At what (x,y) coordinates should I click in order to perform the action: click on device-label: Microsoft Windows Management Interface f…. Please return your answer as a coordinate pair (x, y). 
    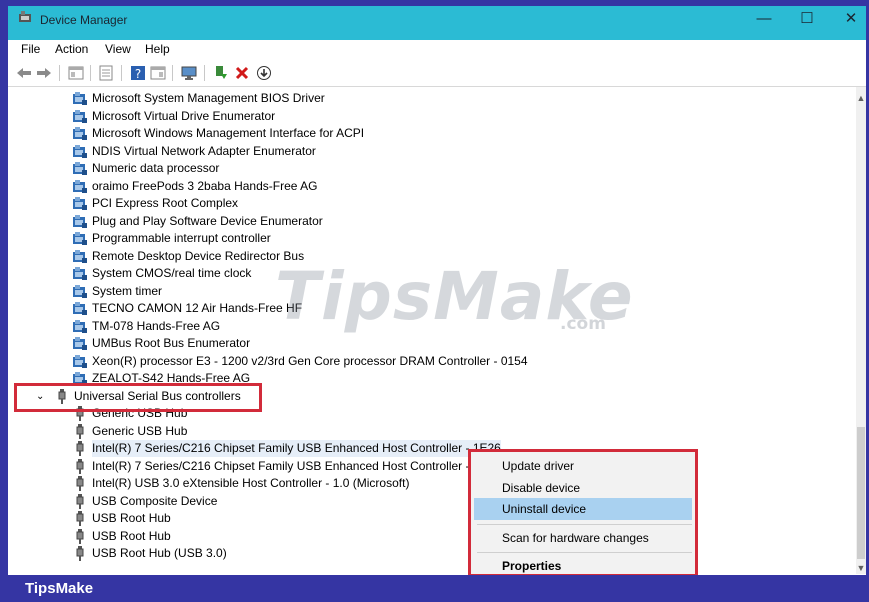
    Looking at the image, I should click on (228, 133).